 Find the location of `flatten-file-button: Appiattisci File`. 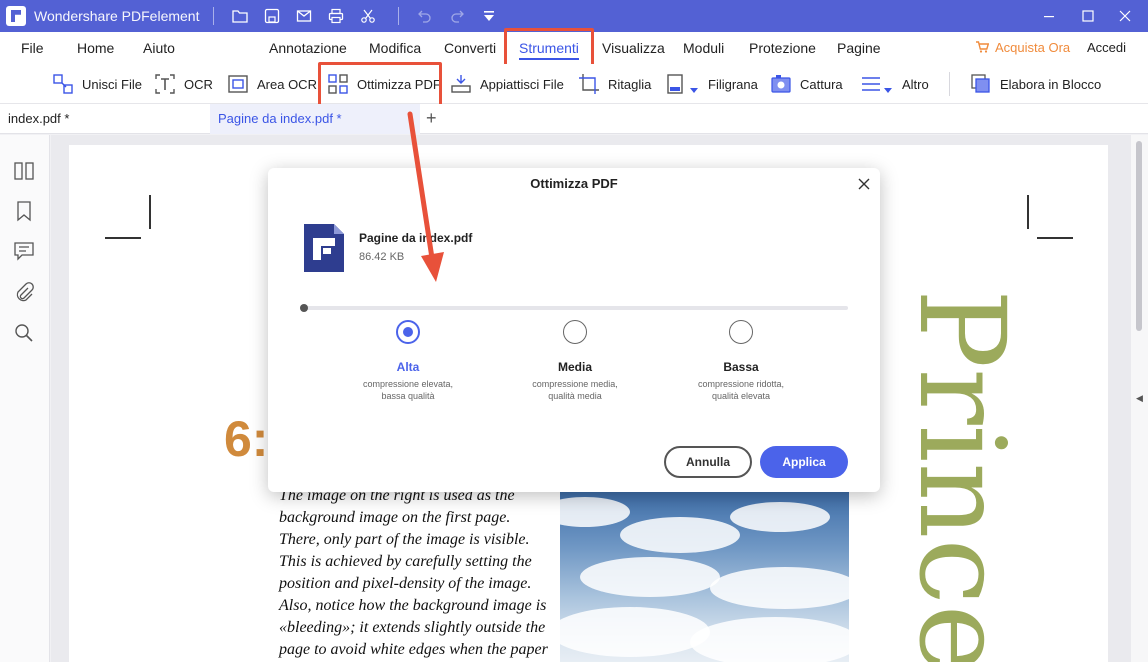

flatten-file-button: Appiattisci File is located at coordinates (507, 84).